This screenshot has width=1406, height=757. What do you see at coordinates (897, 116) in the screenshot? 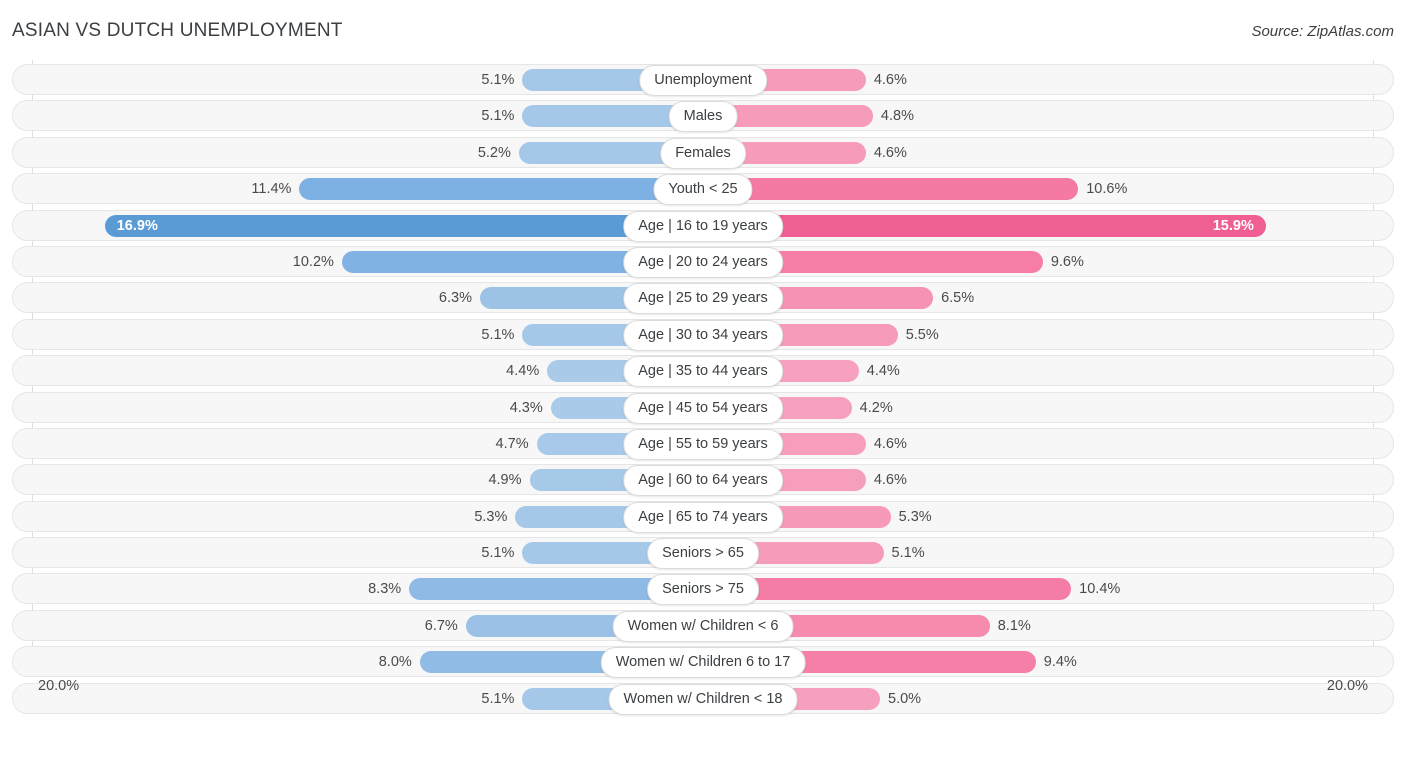
I see `value-label-dutch: 4.8%` at bounding box center [897, 116].